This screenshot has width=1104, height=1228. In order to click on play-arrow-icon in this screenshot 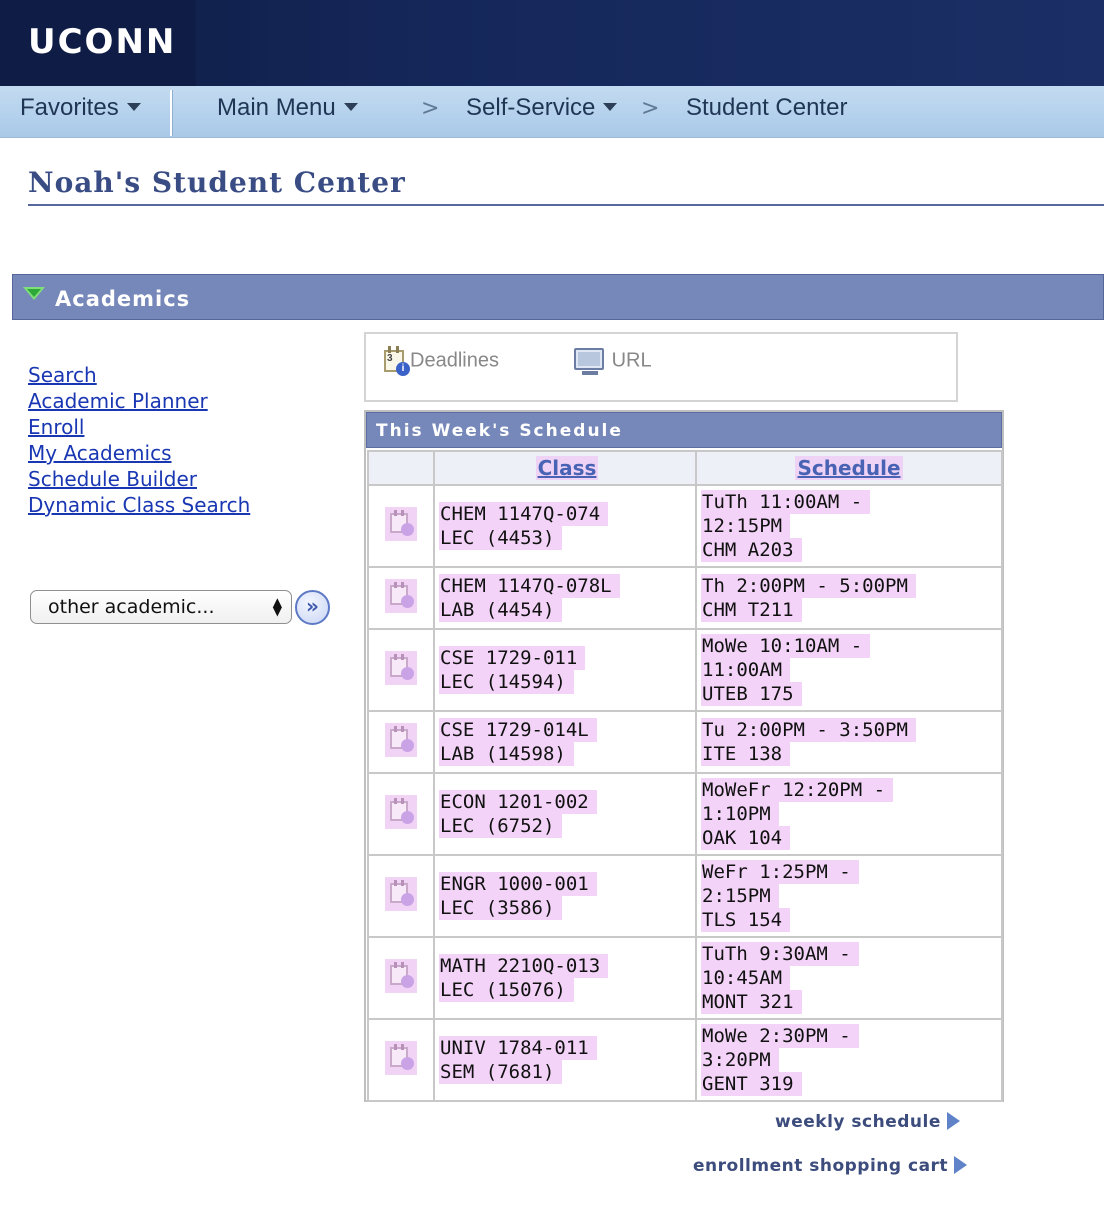, I will do `click(953, 1121)`.